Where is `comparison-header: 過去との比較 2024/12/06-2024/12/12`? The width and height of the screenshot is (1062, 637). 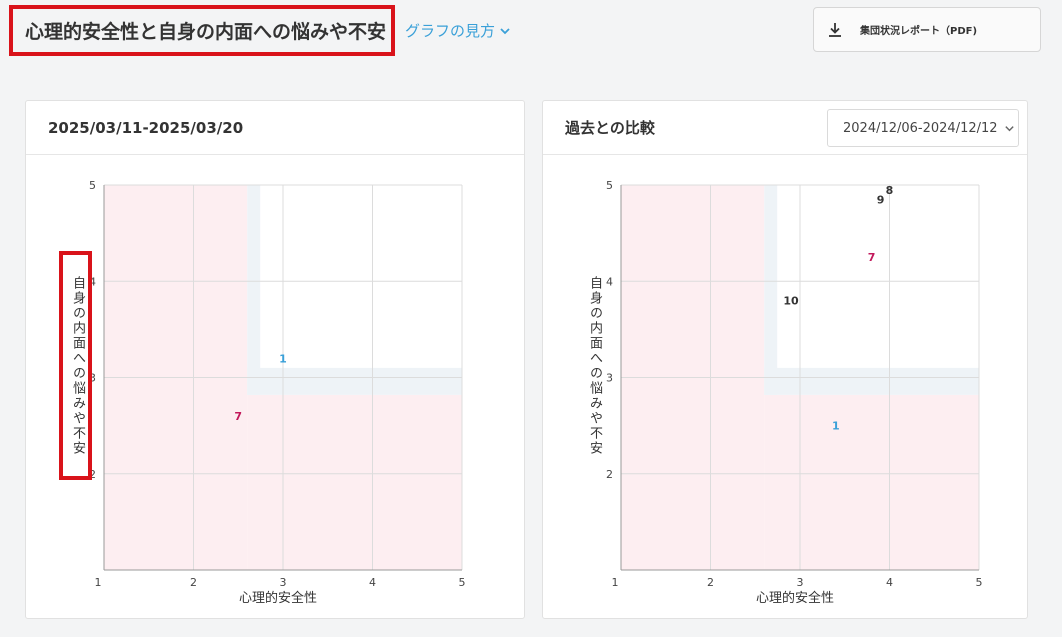 comparison-header: 過去との比較 2024/12/06-2024/12/12 is located at coordinates (785, 128).